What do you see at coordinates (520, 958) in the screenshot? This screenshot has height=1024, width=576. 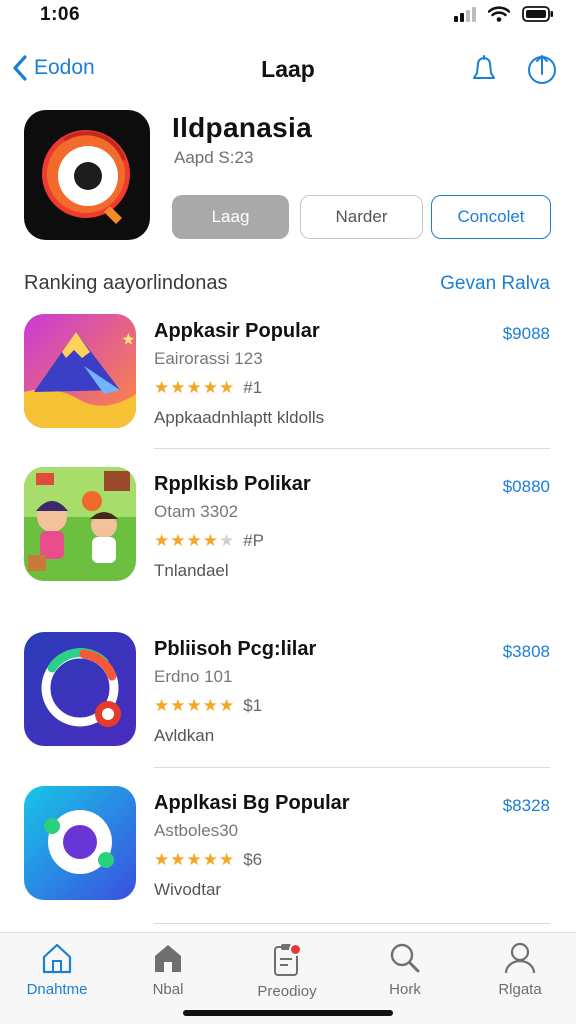 I see `person-icon` at bounding box center [520, 958].